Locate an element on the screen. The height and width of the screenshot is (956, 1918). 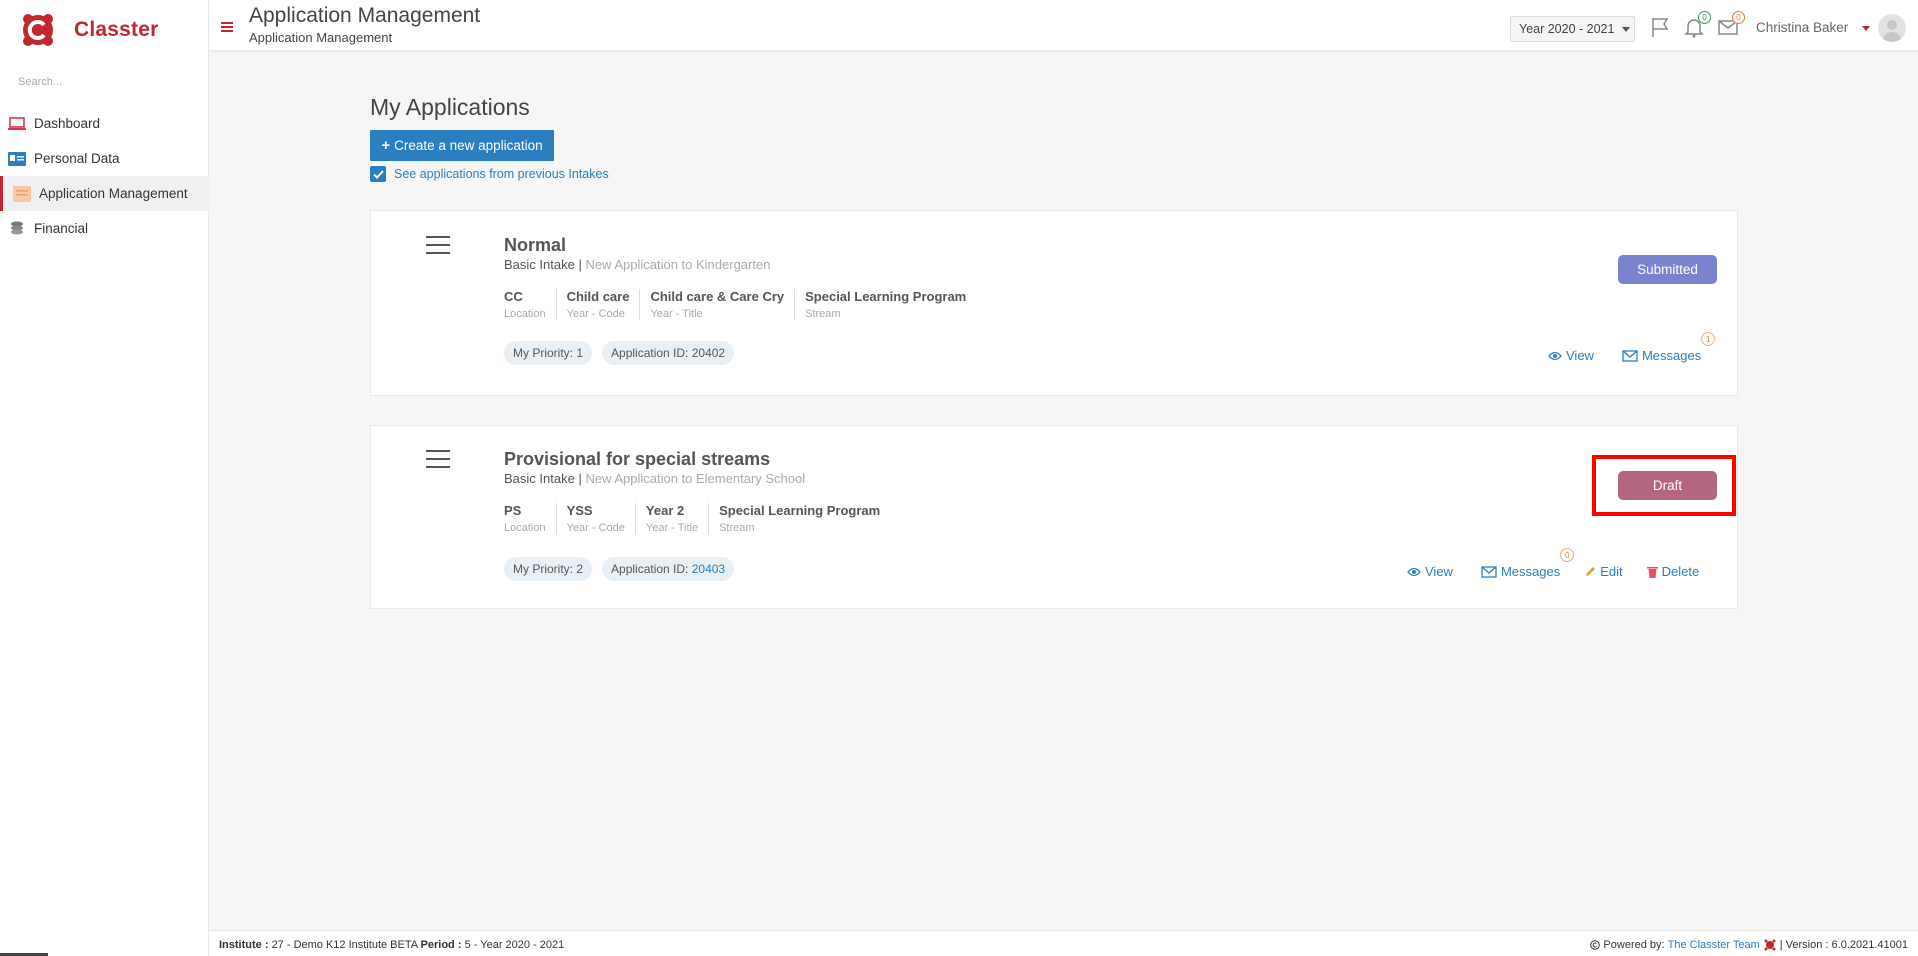
trash-icon is located at coordinates (1652, 572).